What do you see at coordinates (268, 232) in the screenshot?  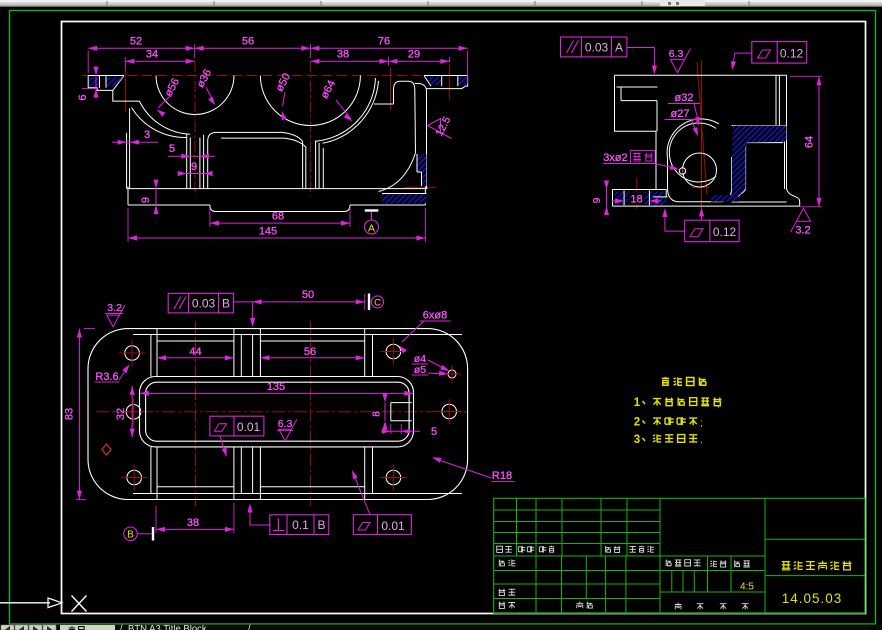 I see `svg-text: 145` at bounding box center [268, 232].